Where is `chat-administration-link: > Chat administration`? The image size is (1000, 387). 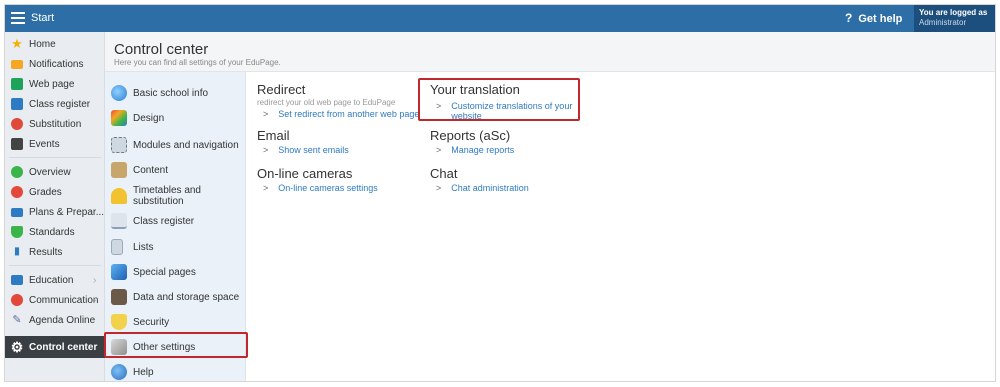 chat-administration-link: > Chat administration is located at coordinates (502, 188).